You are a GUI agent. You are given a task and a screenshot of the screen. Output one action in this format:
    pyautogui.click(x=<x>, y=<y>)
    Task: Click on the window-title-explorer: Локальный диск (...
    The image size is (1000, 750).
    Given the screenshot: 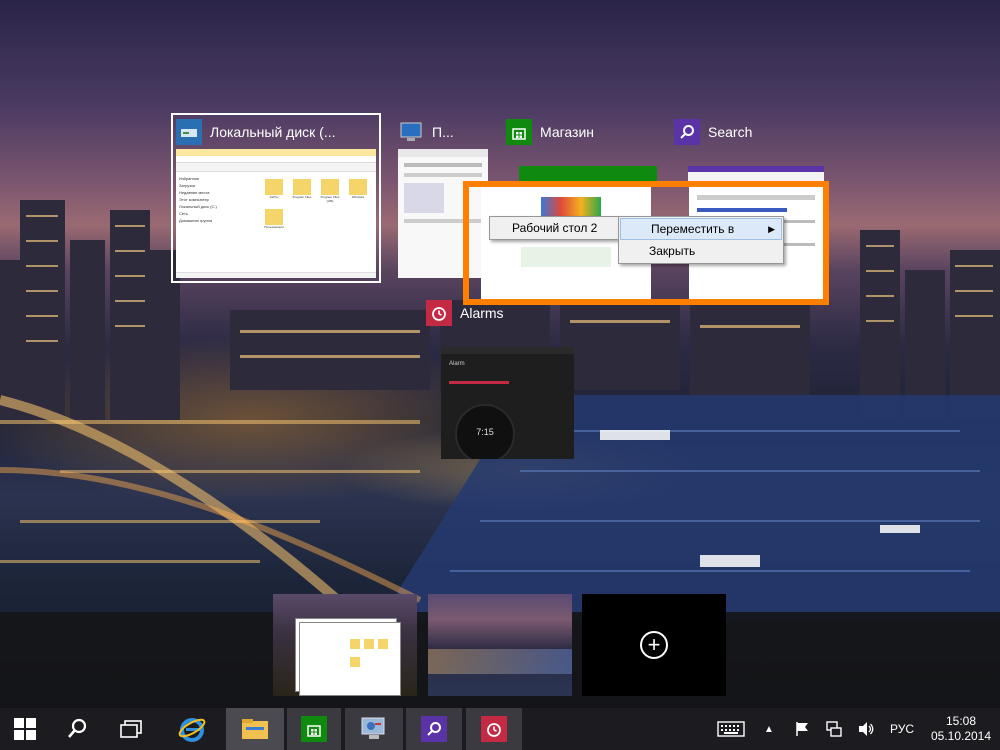 What is the action you would take?
    pyautogui.click(x=256, y=132)
    